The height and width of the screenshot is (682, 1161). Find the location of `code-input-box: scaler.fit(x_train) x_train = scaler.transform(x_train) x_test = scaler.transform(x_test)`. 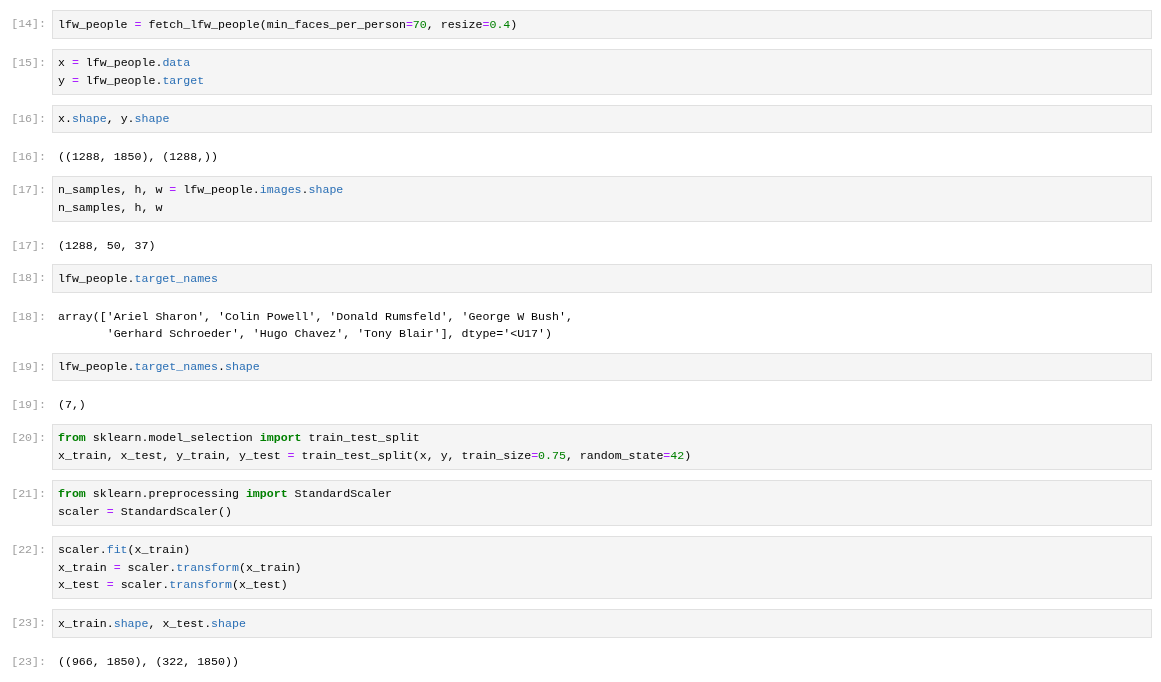

code-input-box: scaler.fit(x_train) x_train = scaler.transform(x_train) x_test = scaler.transform(x_test) is located at coordinates (602, 567).